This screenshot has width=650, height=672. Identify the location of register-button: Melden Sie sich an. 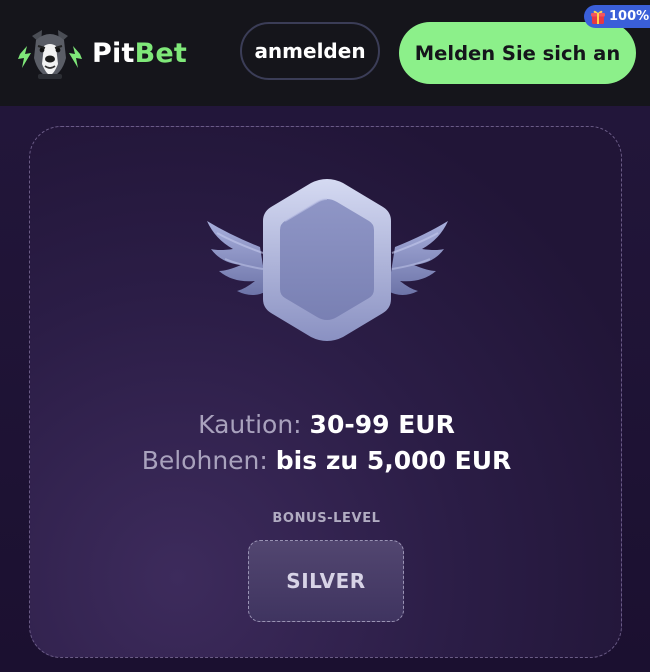
(517, 53).